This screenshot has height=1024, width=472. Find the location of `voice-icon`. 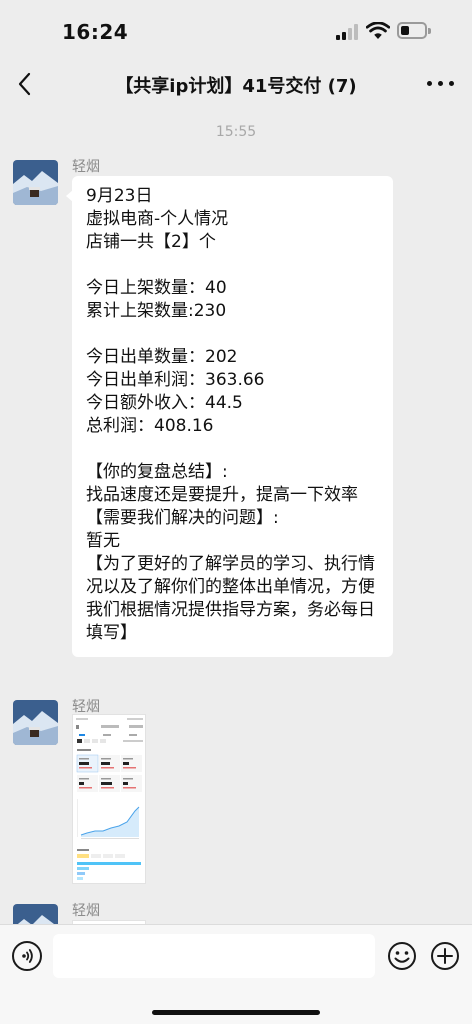

voice-icon is located at coordinates (27, 956).